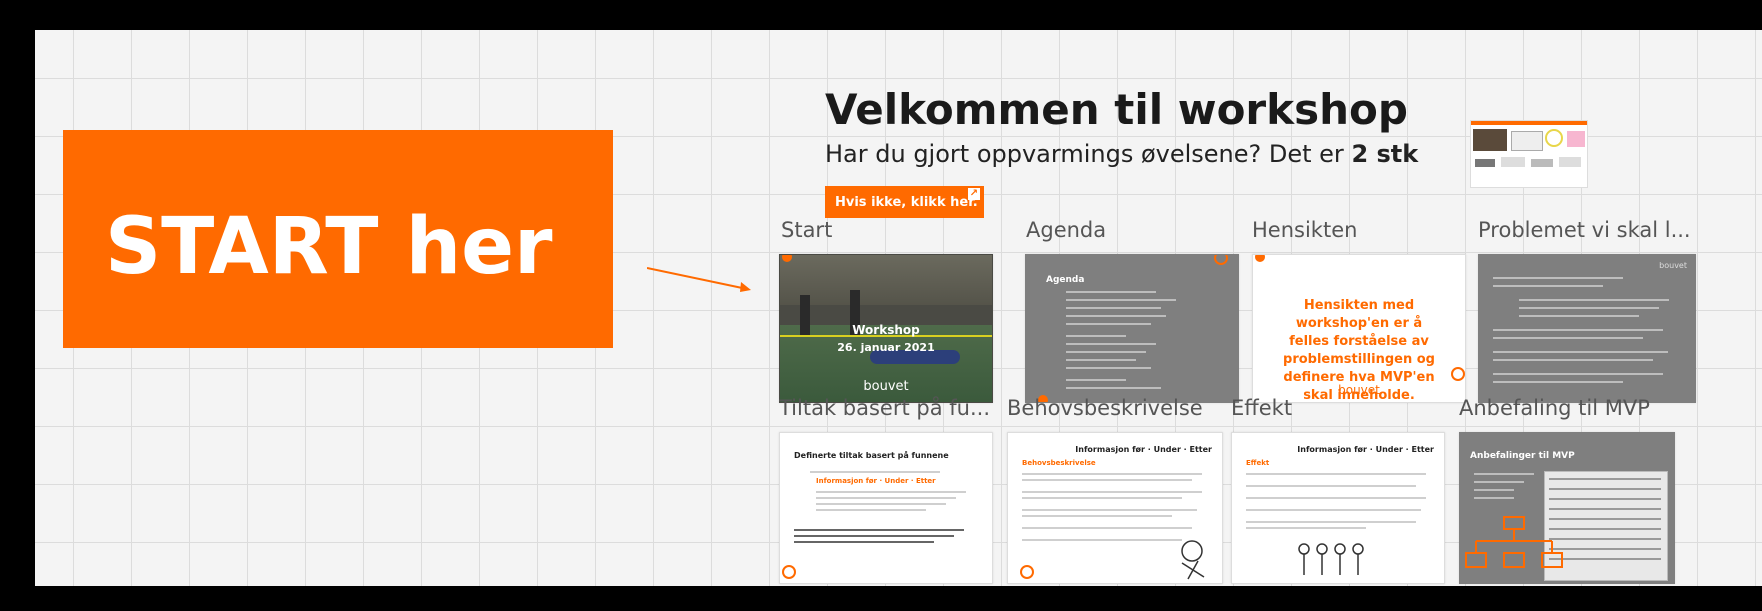 This screenshot has width=1762, height=611. I want to click on frame-label-anbefaling: Anbefaling til MVP, so click(1554, 408).